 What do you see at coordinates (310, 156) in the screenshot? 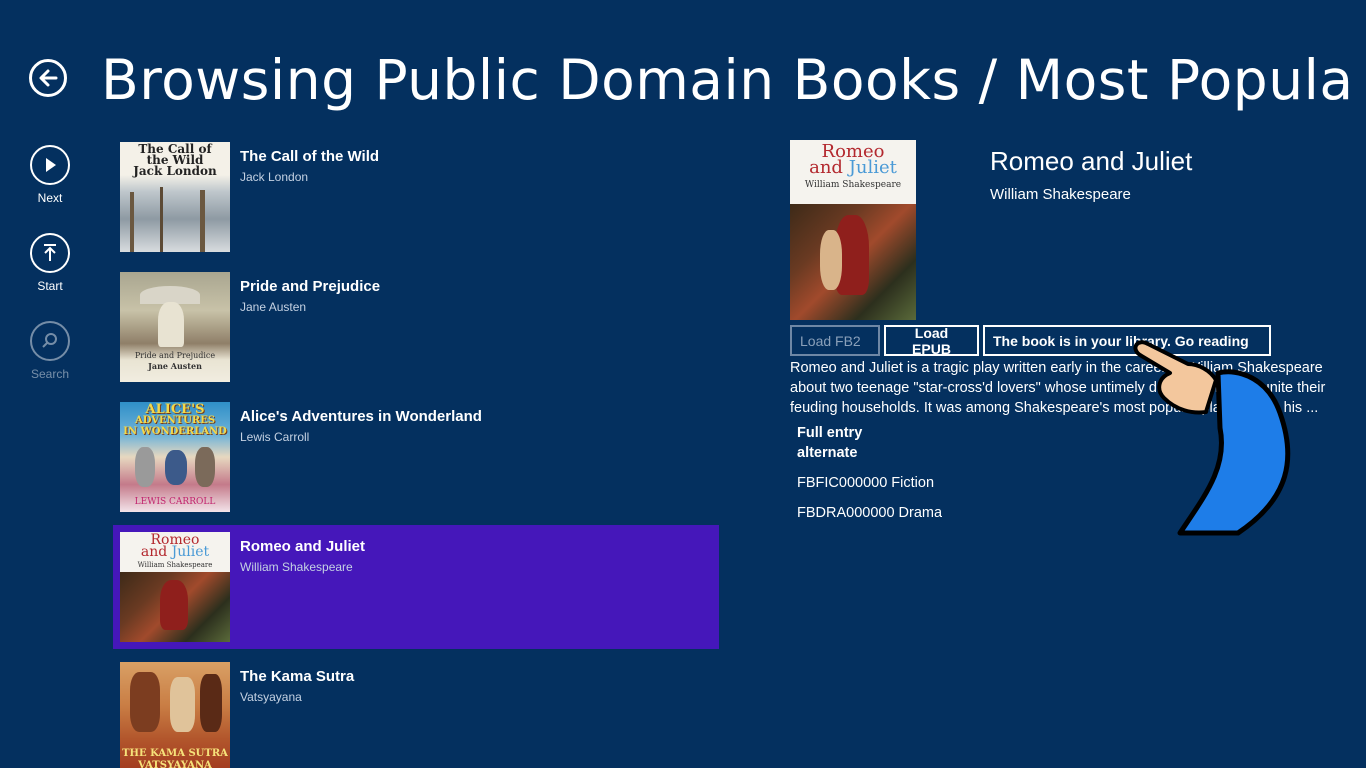
I see `book-title: The Call of the Wild` at bounding box center [310, 156].